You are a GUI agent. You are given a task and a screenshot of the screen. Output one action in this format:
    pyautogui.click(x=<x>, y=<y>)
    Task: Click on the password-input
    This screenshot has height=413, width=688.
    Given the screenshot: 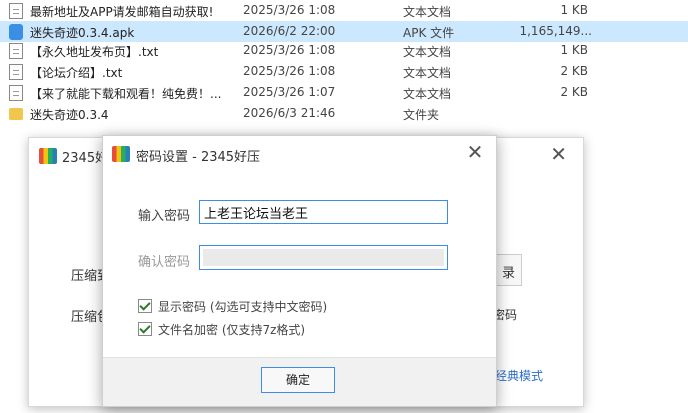 What is the action you would take?
    pyautogui.click(x=323, y=212)
    